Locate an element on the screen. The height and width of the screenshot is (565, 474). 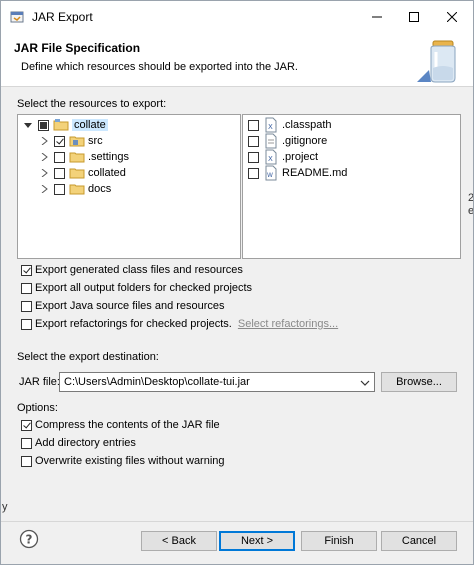
export-refactorings-checkbox is located at coordinates (26, 324).